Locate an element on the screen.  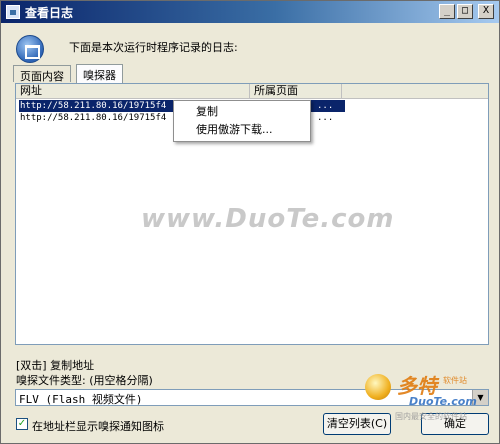
tab-page-content: 页面内容 is located at coordinates (42, 74).